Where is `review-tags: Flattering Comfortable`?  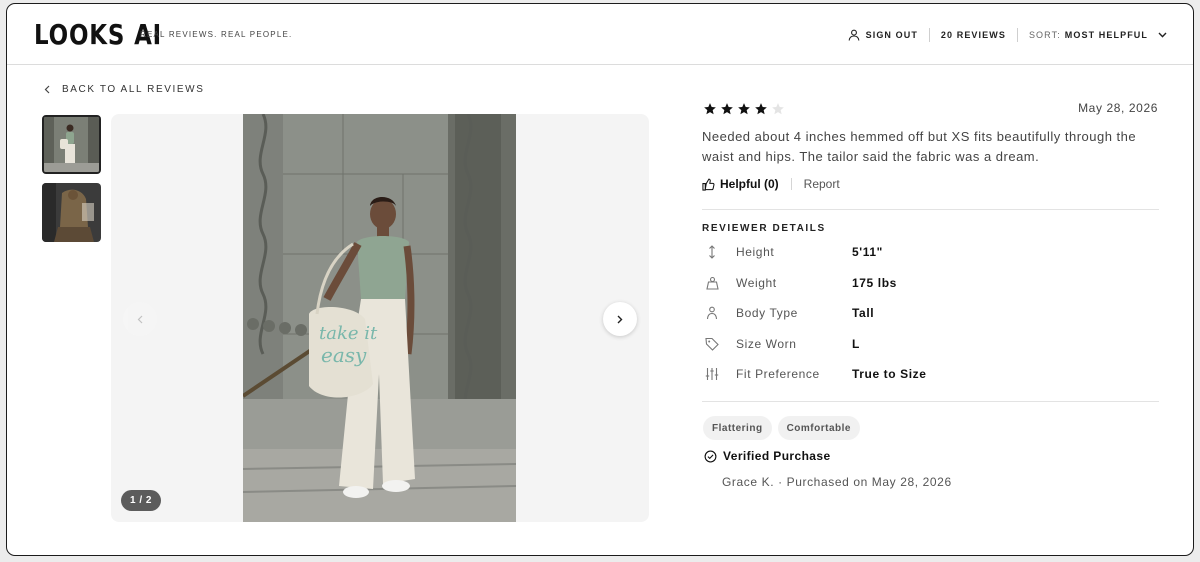 review-tags: Flattering Comfortable is located at coordinates (781, 428).